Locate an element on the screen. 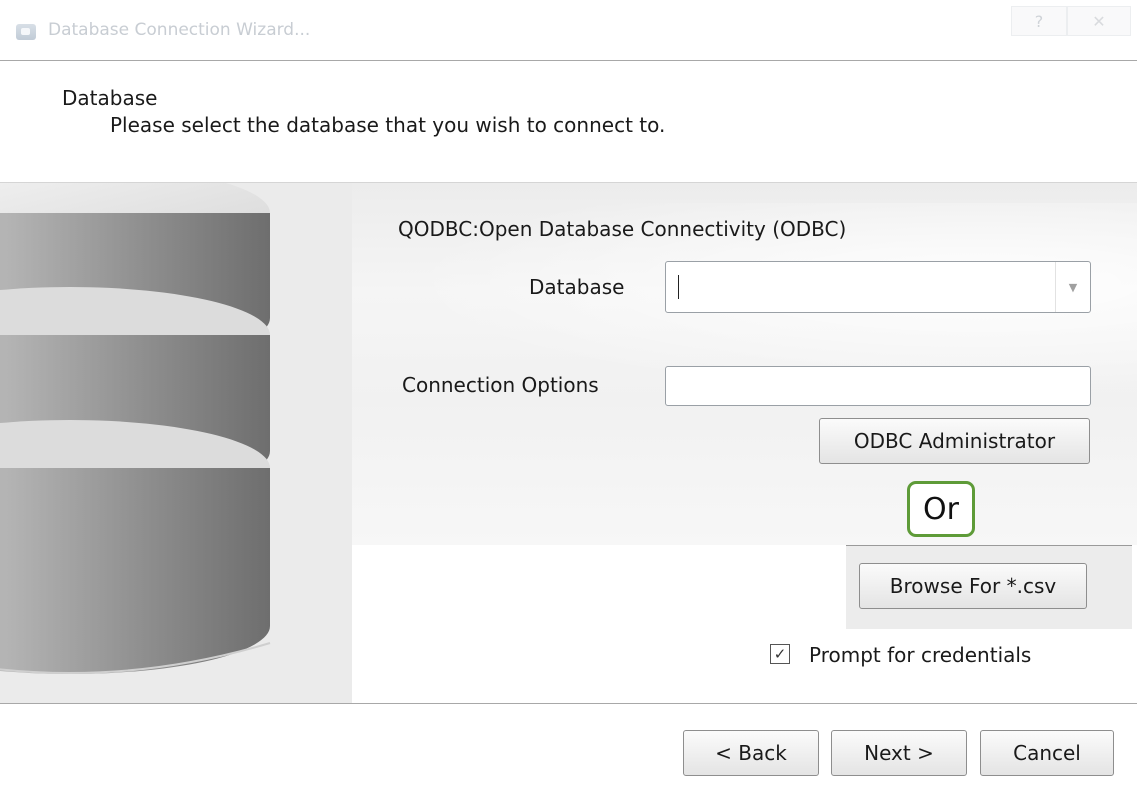 The image size is (1137, 798). chevron-down-icon: ▼ is located at coordinates (1072, 287).